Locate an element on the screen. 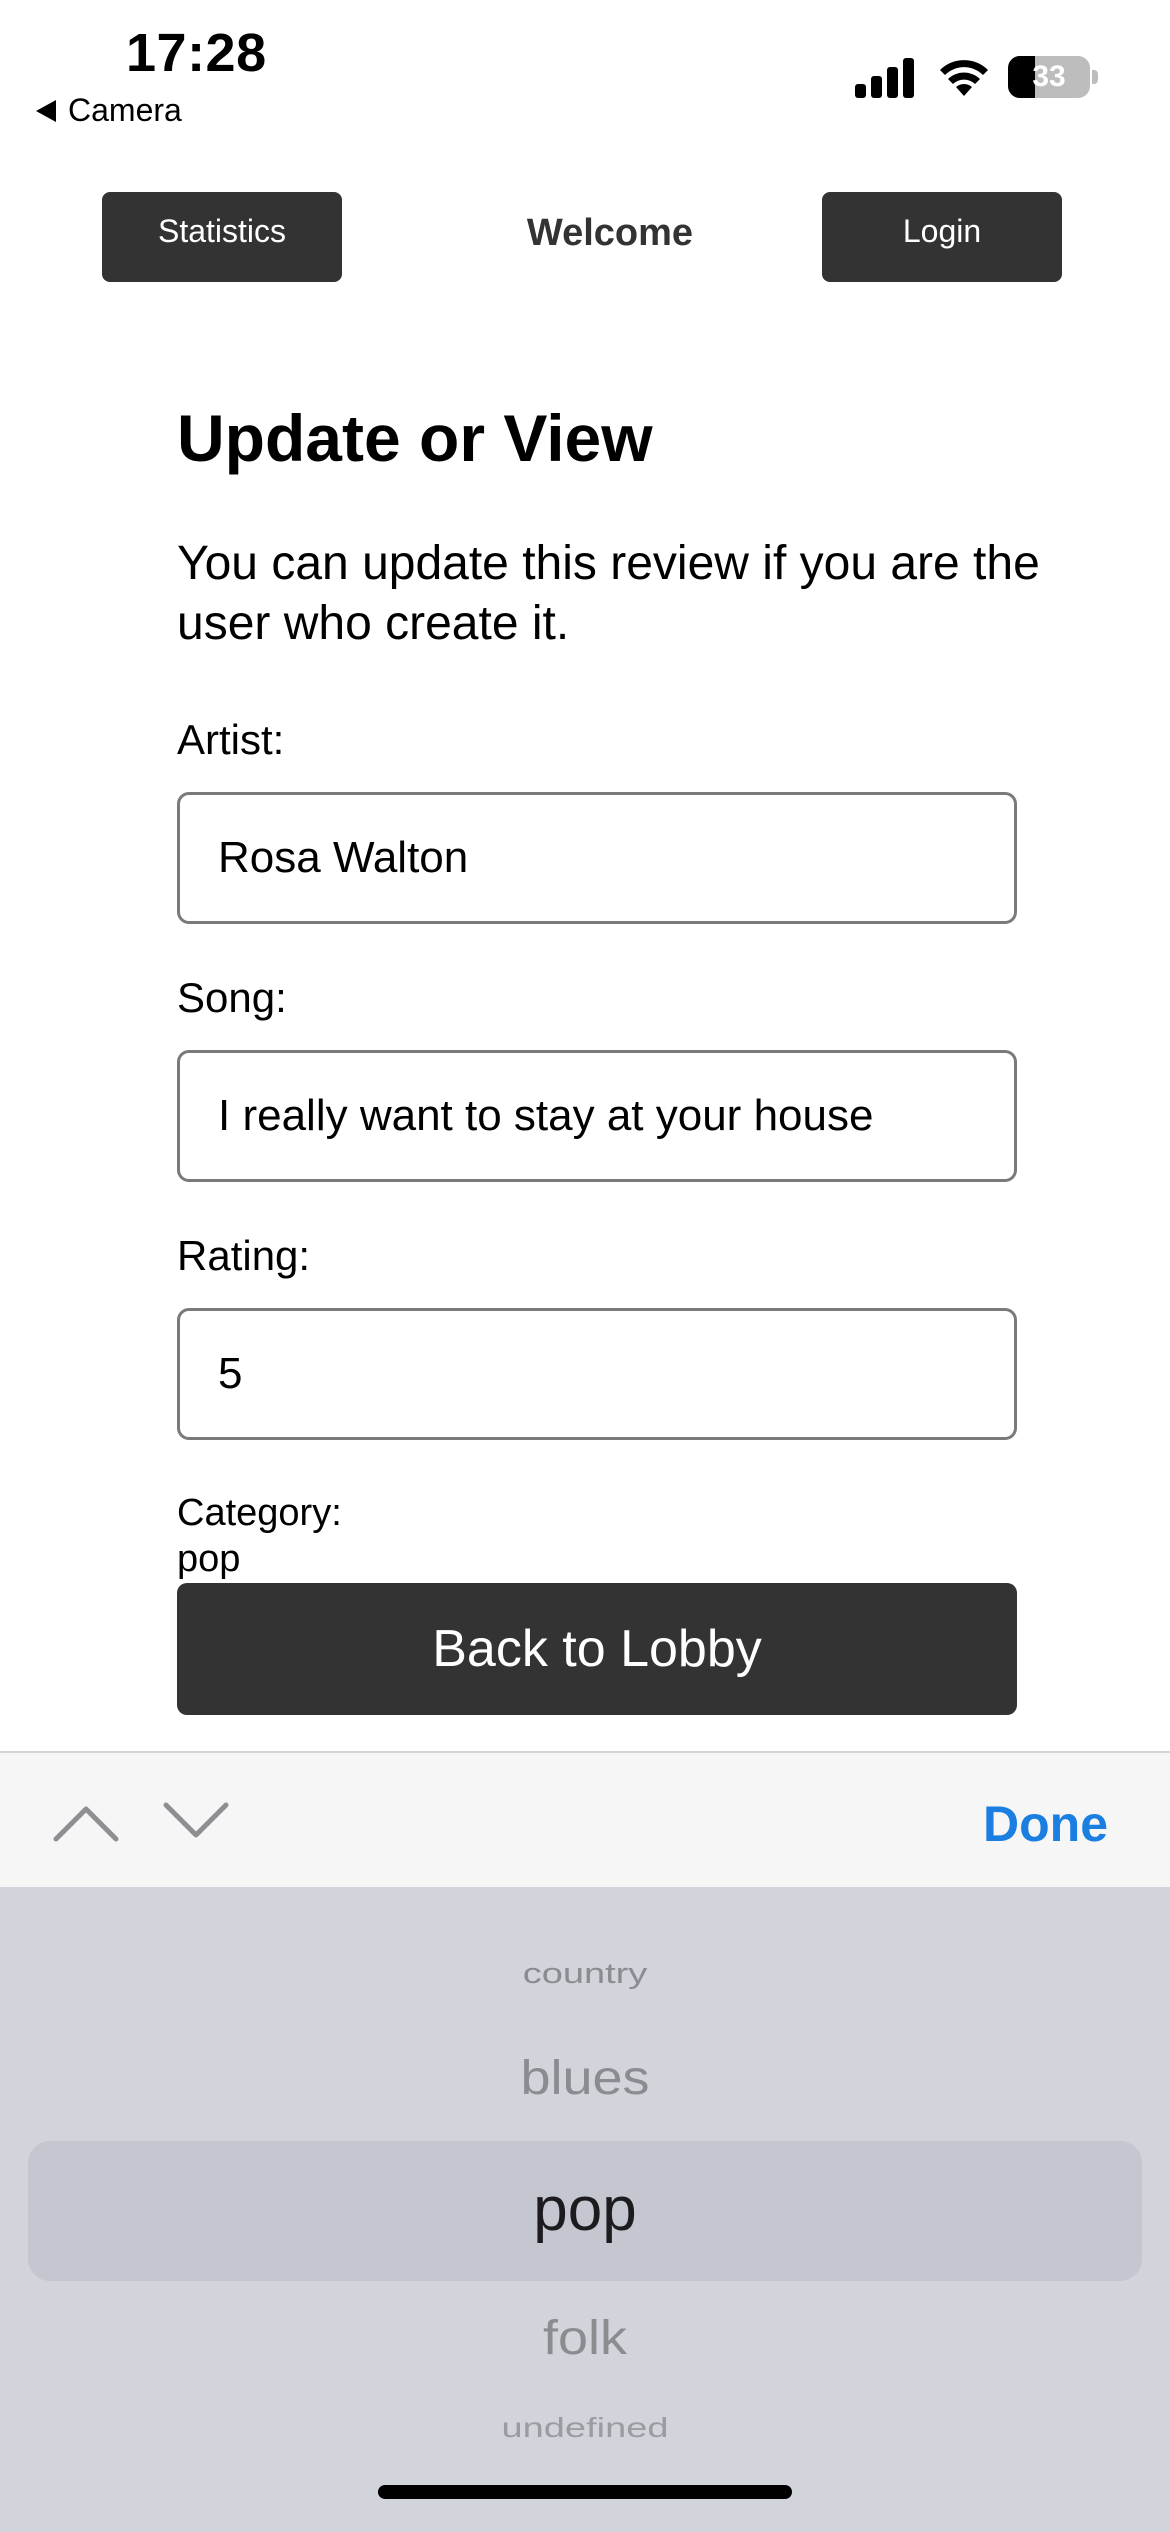  song-field: I really want to stay at your house is located at coordinates (597, 1116).